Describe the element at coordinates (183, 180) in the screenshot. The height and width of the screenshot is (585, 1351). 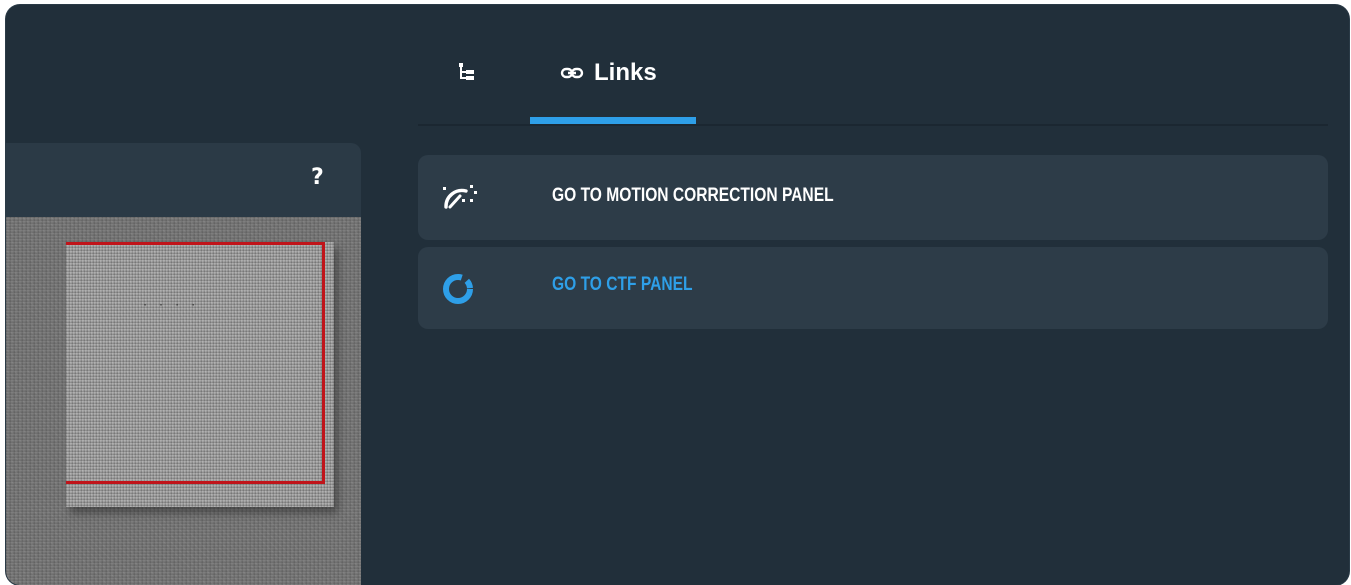
I see `micrograph-panel-header: ?` at that location.